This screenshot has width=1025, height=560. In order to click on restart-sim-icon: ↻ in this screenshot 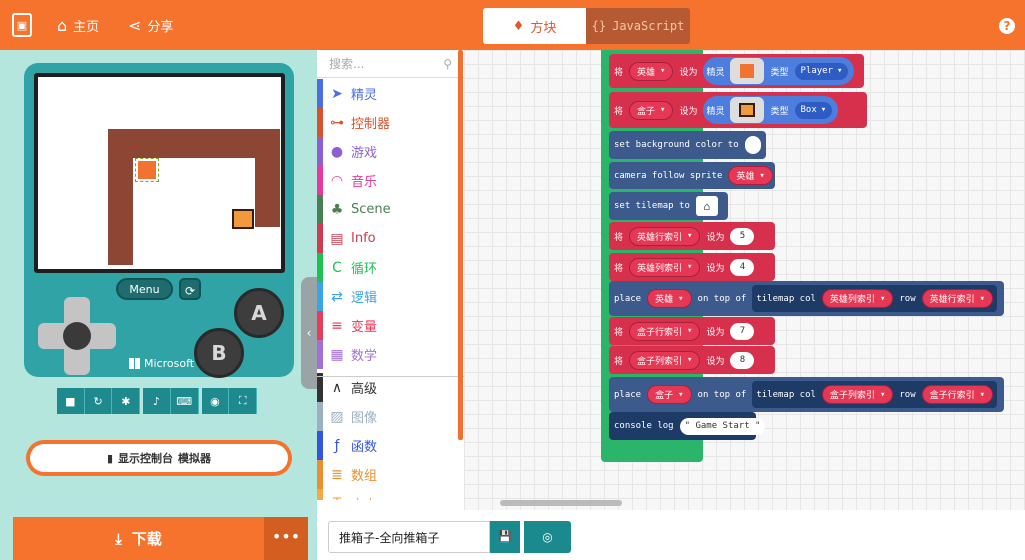, I will do `click(98, 401)`.